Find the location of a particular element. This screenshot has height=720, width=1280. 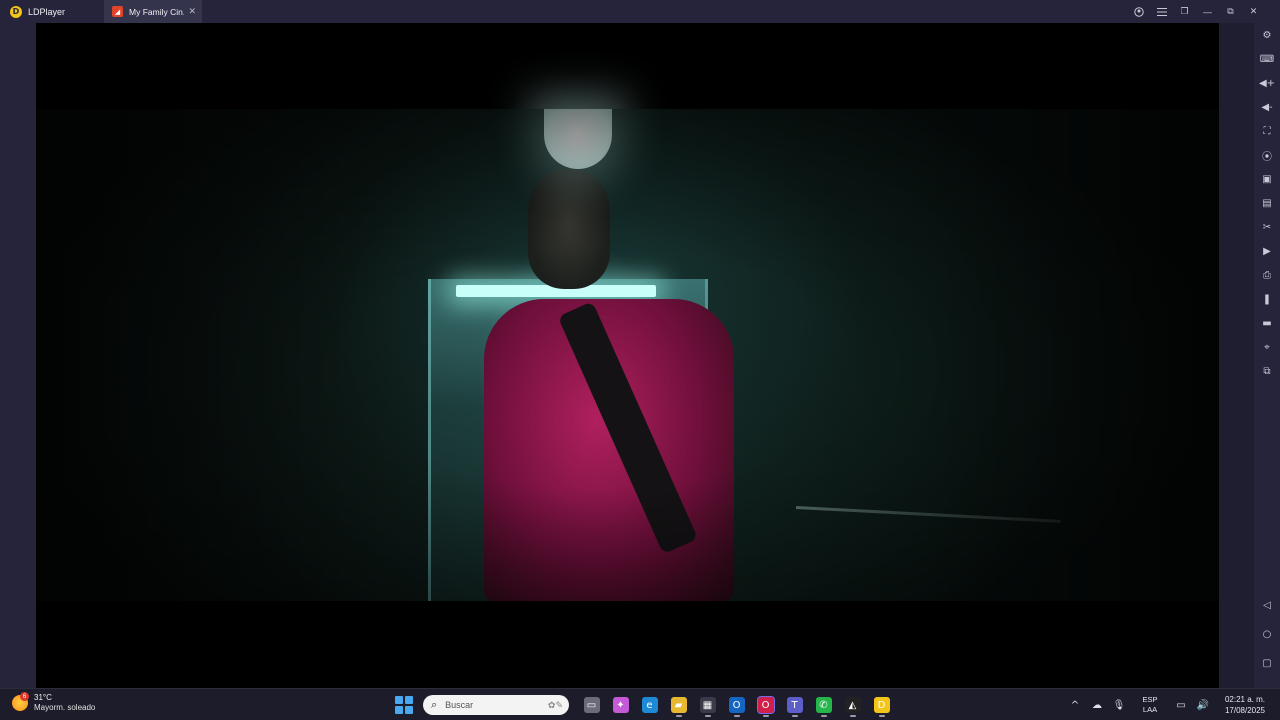

task-view-taskbar-button: ▭ is located at coordinates (591, 705).